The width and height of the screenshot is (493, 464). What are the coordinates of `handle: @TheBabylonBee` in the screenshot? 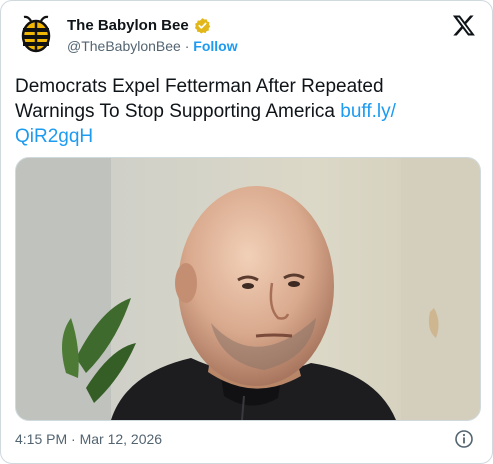 It's located at (124, 46).